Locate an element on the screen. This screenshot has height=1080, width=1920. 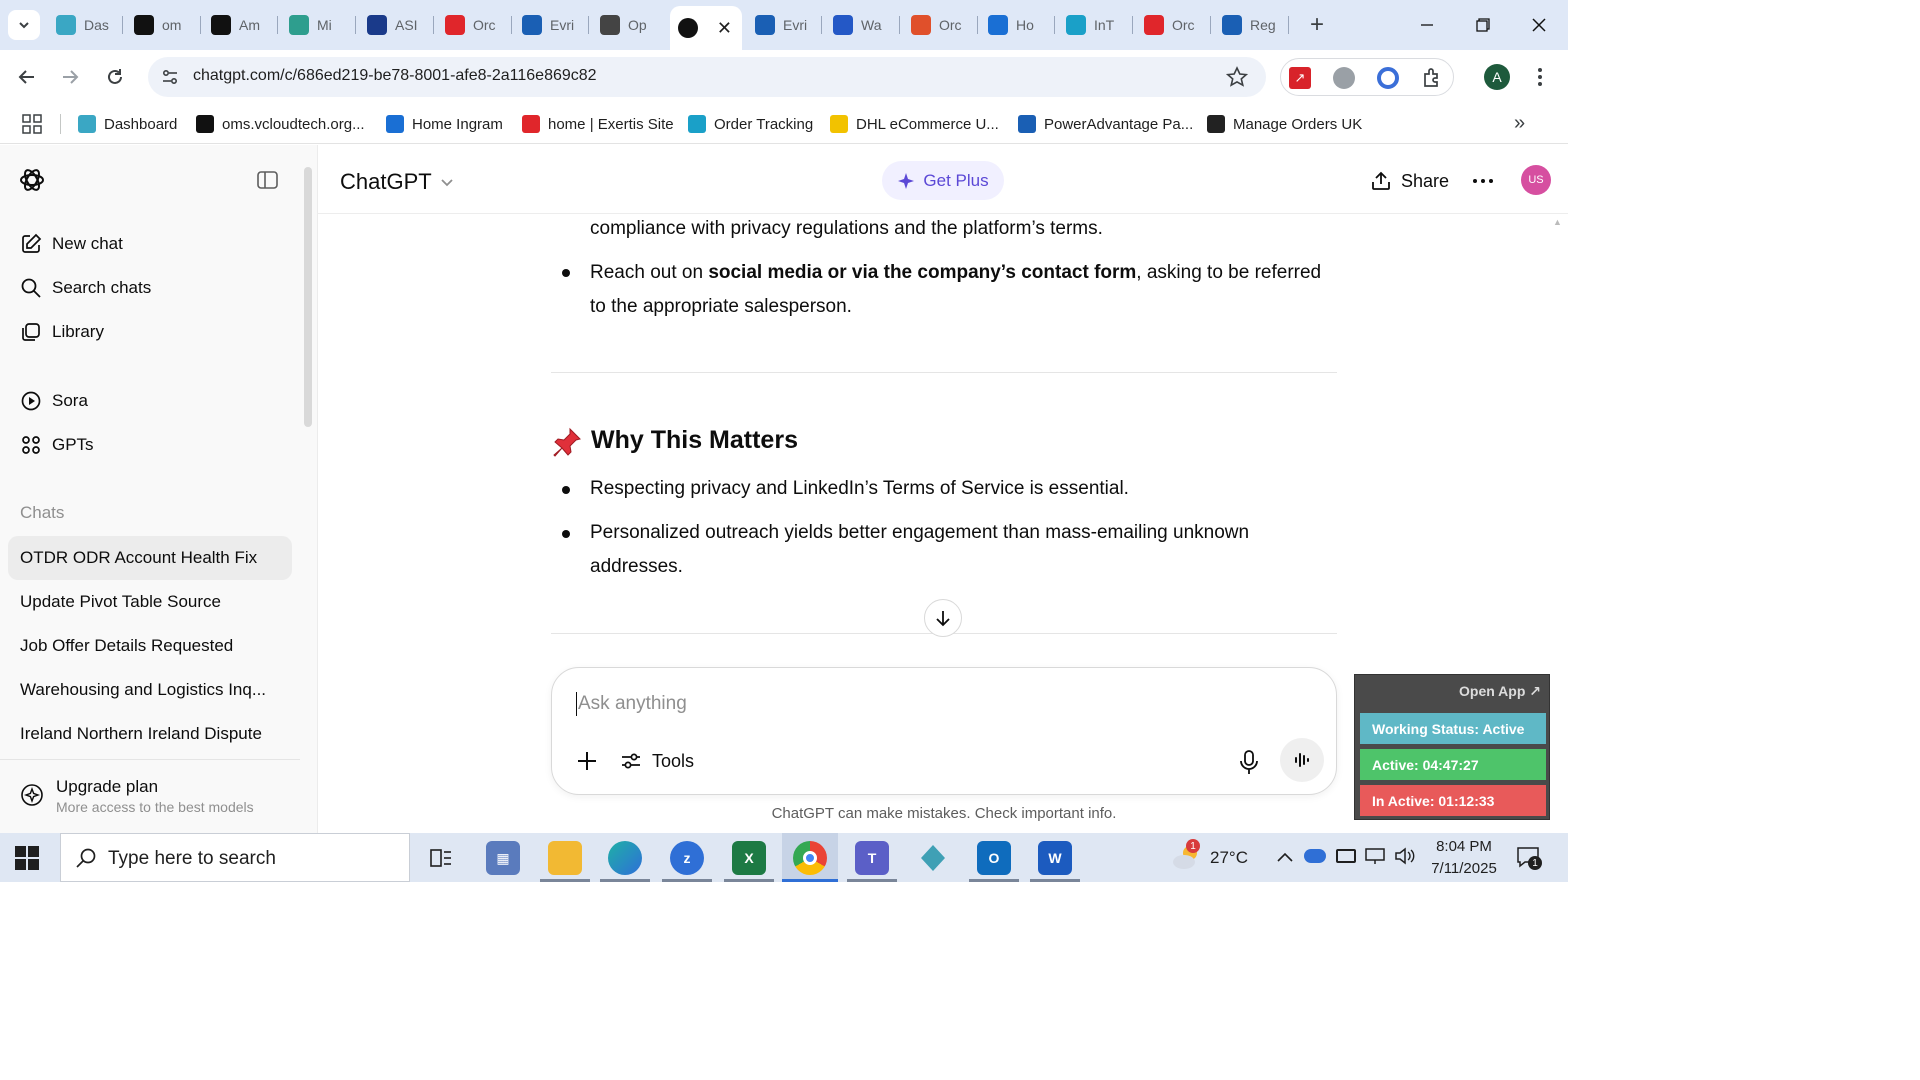
close-window-button is located at coordinates (1539, 25).